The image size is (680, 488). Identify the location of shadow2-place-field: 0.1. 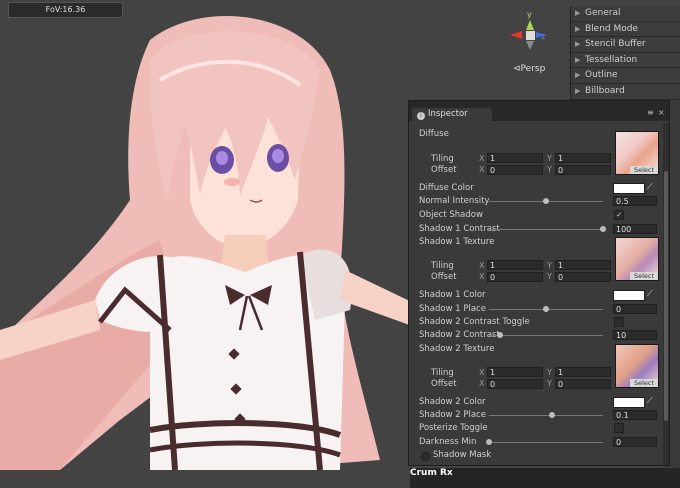
(635, 415).